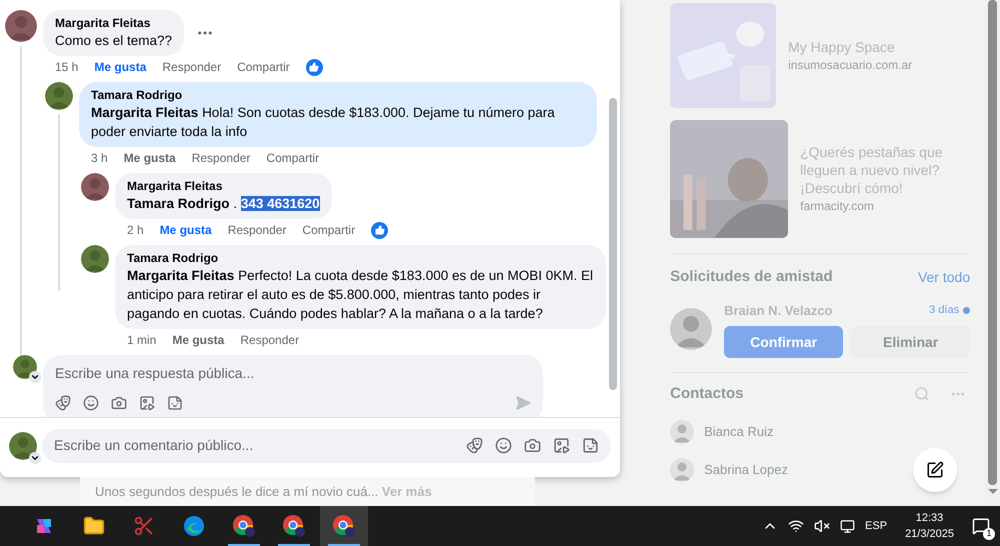  Describe the element at coordinates (66, 67) in the screenshot. I see `comment-time: 15 h` at that location.